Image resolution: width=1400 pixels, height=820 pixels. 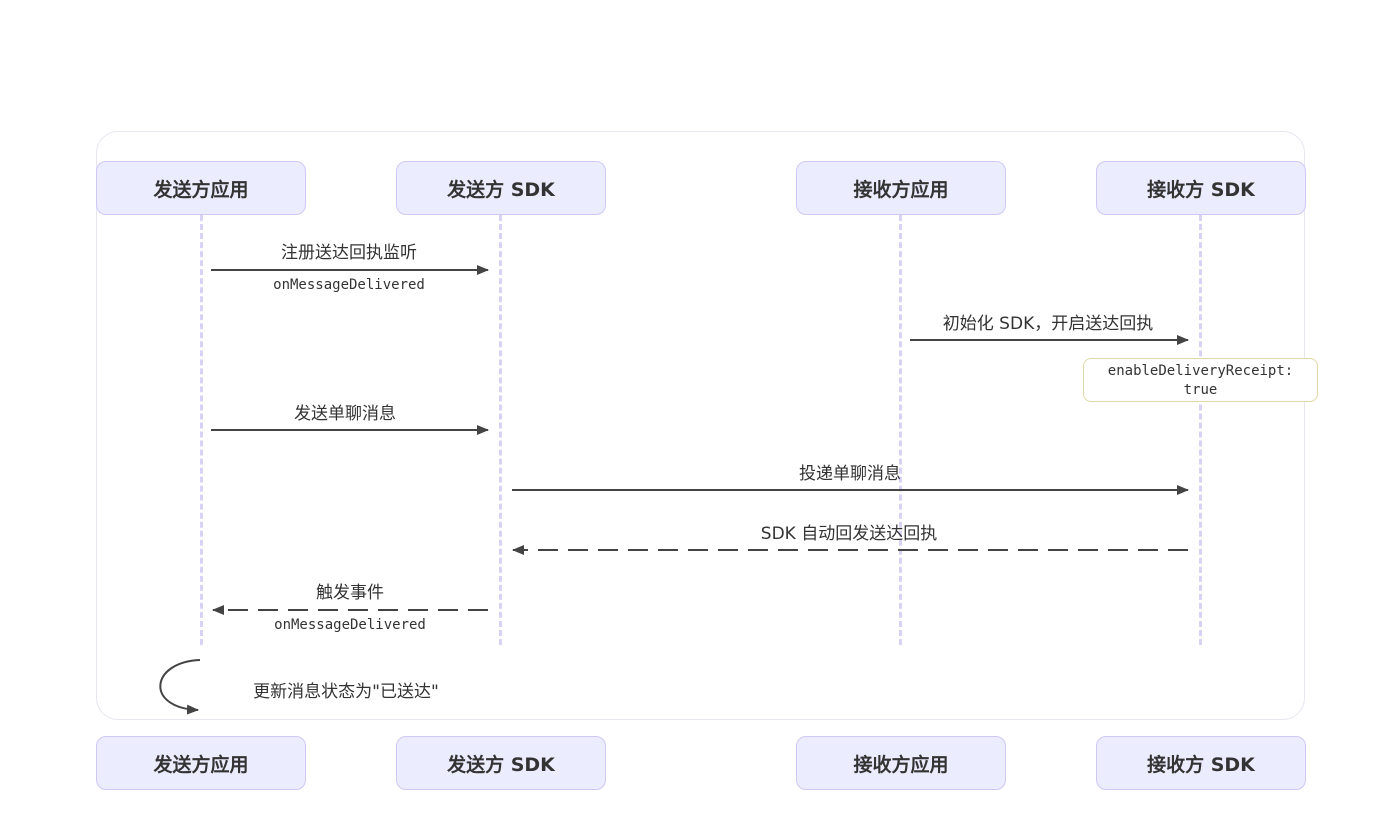 I want to click on actor-receiver-app-bottom: 接收方应用, so click(x=901, y=763).